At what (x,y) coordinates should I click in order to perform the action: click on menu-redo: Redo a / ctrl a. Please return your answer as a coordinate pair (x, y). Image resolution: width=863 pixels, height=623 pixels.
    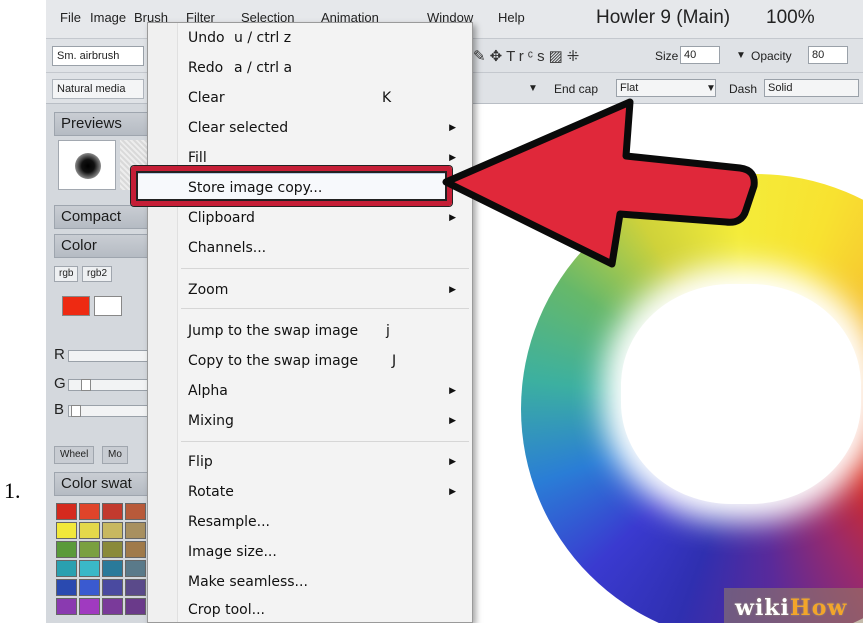
    Looking at the image, I should click on (329, 68).